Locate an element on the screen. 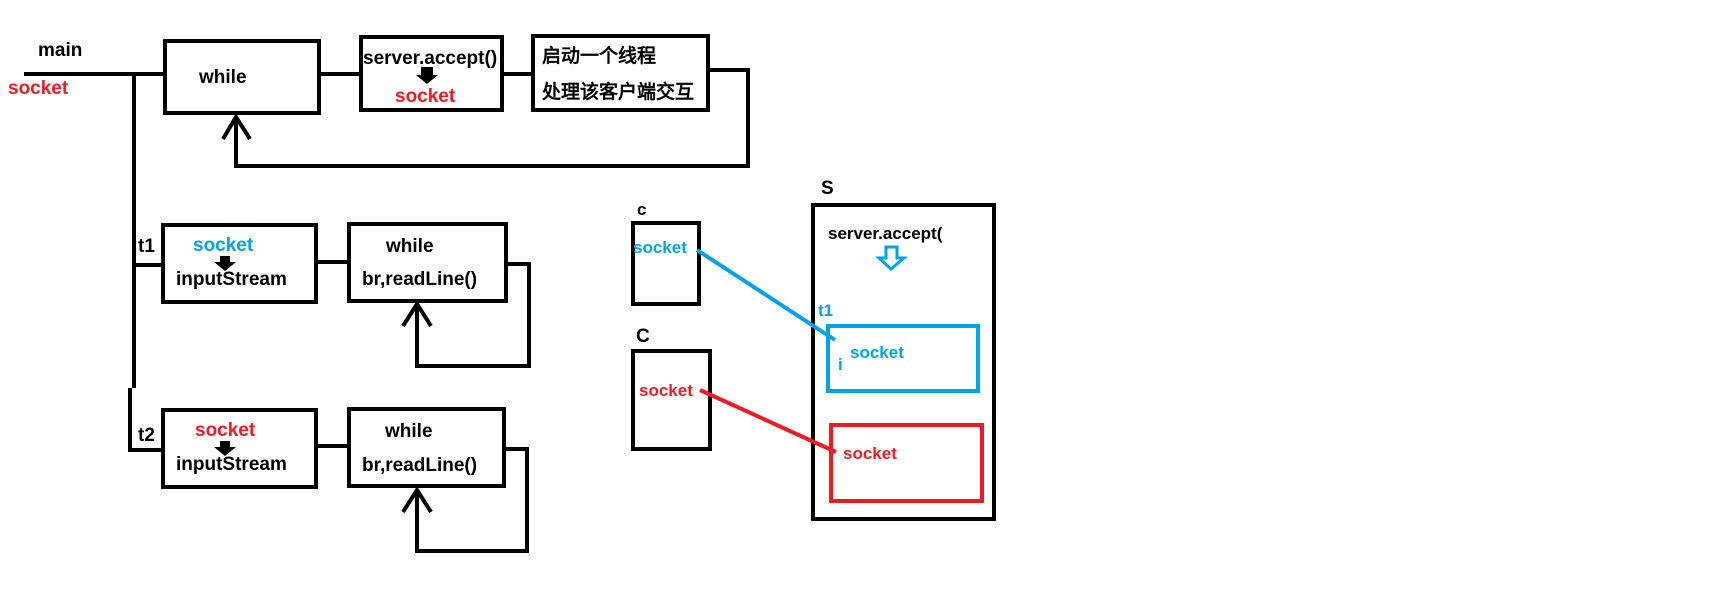  main-while-label: while is located at coordinates (222, 77).